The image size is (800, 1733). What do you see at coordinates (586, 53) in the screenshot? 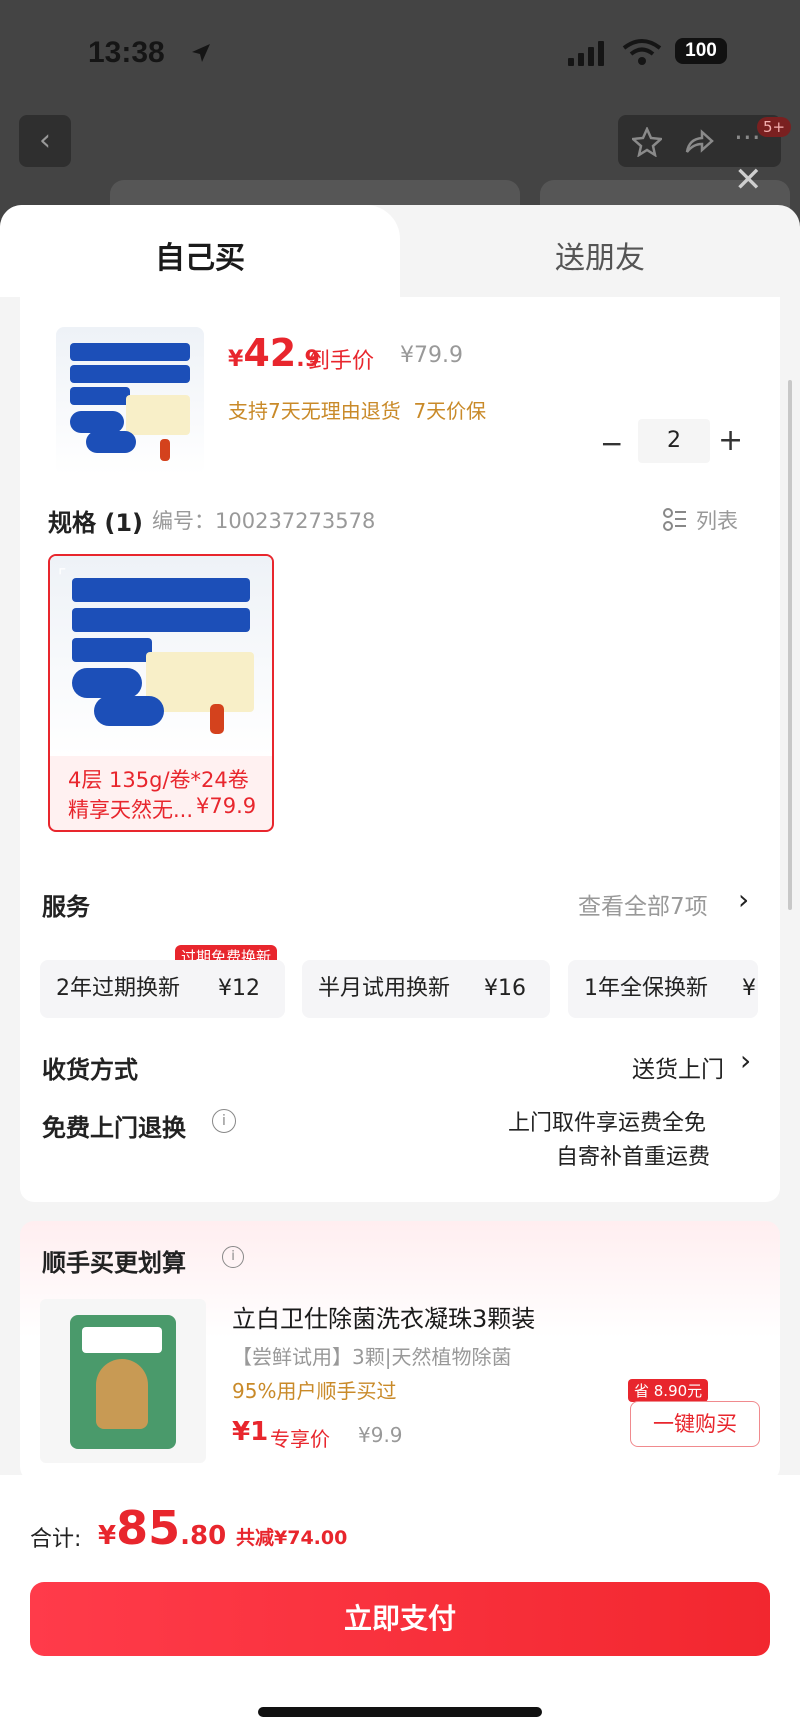
I see `signal-icon` at bounding box center [586, 53].